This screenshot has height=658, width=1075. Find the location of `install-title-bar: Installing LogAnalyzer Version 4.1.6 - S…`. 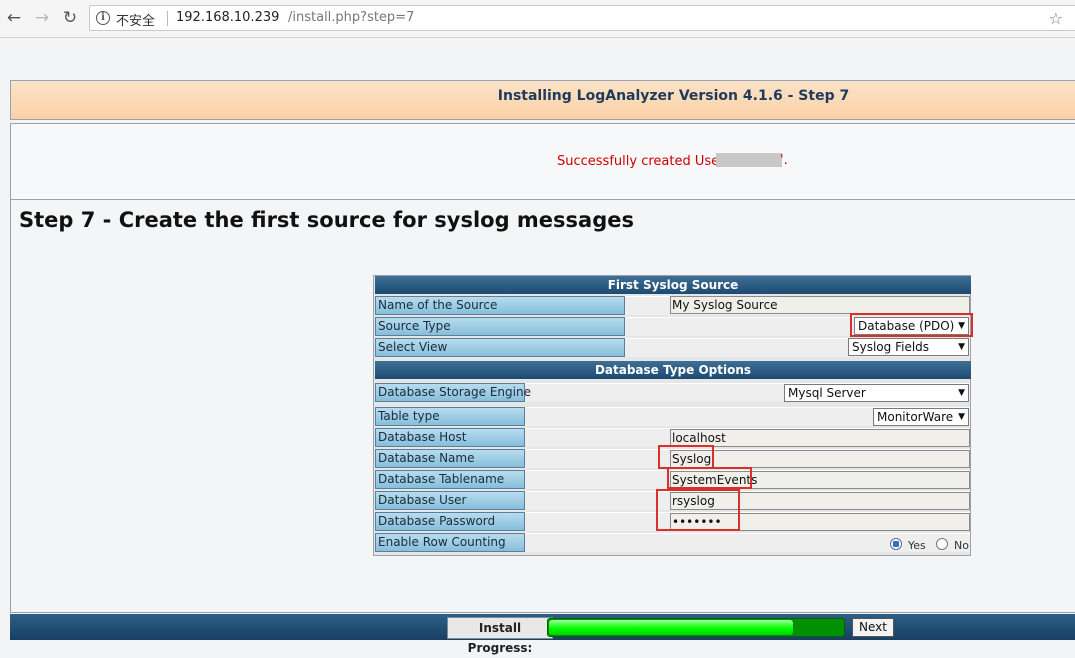

install-title-bar: Installing LogAnalyzer Version 4.1.6 - S… is located at coordinates (542, 100).